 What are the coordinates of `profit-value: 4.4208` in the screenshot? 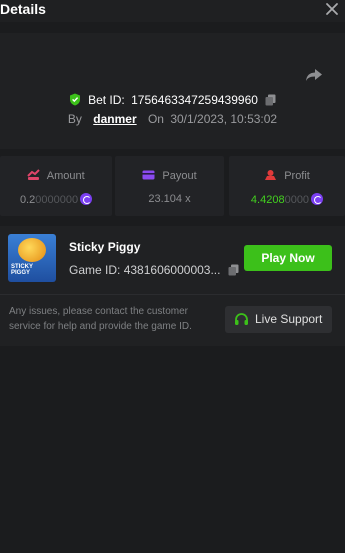 It's located at (267, 200).